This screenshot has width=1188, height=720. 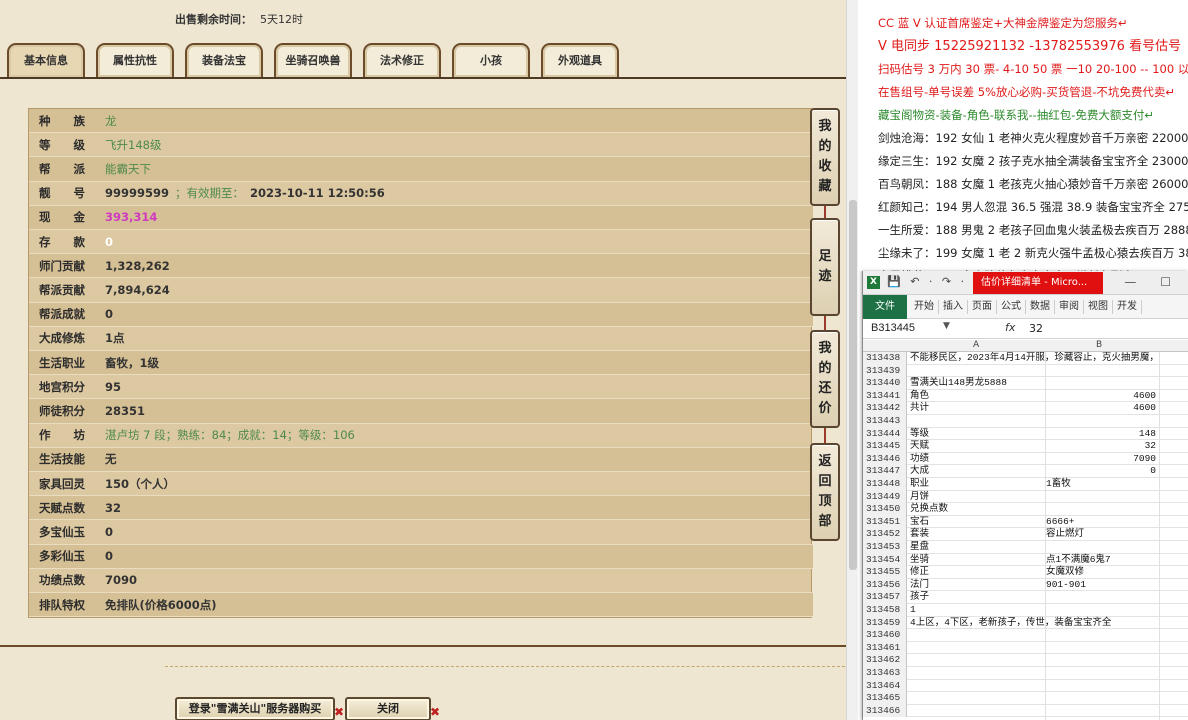 I want to click on cell-b: 901-901, so click(x=1101, y=585).